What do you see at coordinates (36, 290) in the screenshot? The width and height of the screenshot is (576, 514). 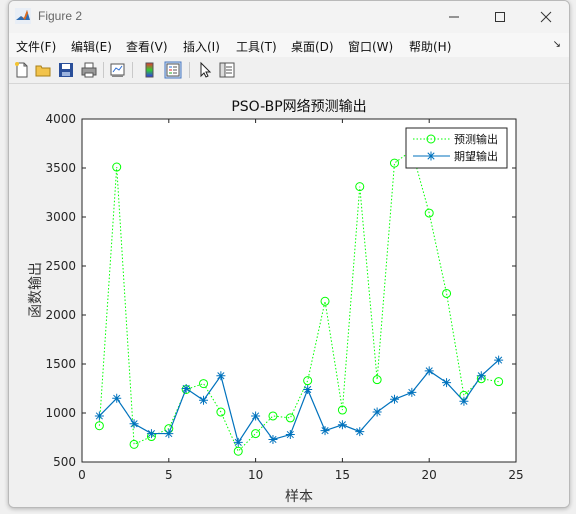 I see `y-axis-label: 函数输出` at bounding box center [36, 290].